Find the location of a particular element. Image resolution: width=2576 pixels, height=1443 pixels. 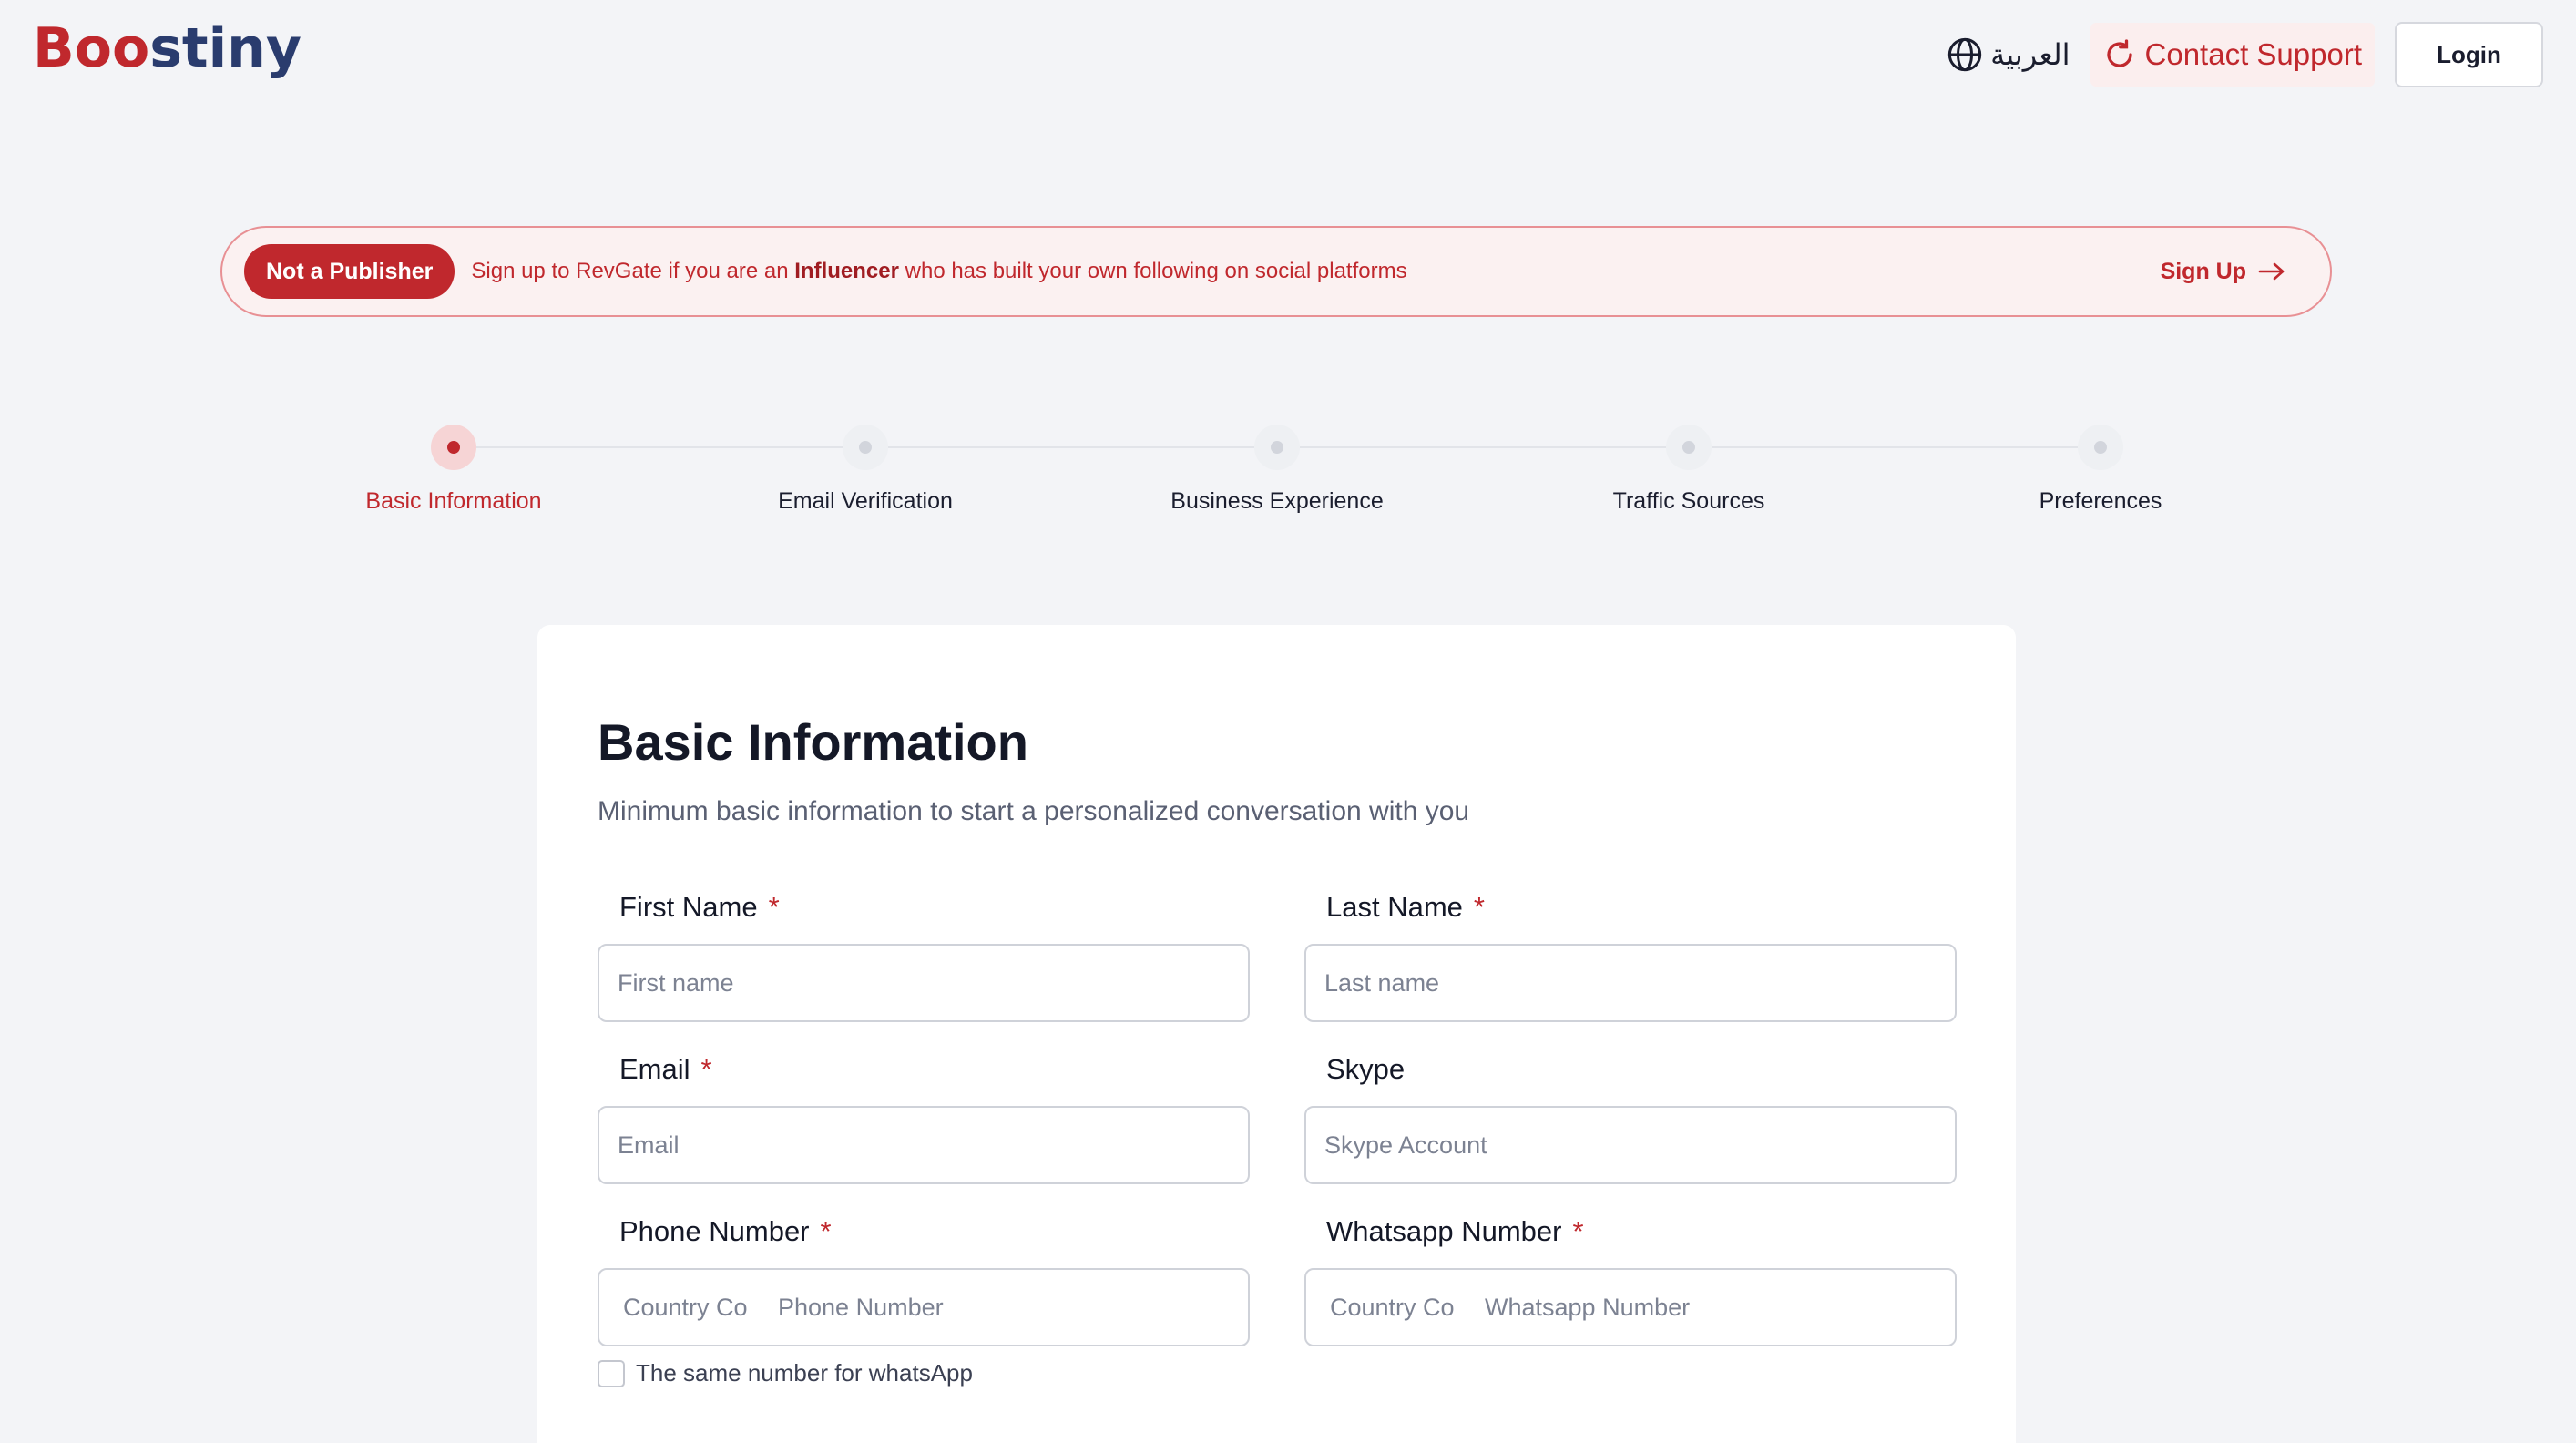

first-name-input: First name is located at coordinates (924, 983).